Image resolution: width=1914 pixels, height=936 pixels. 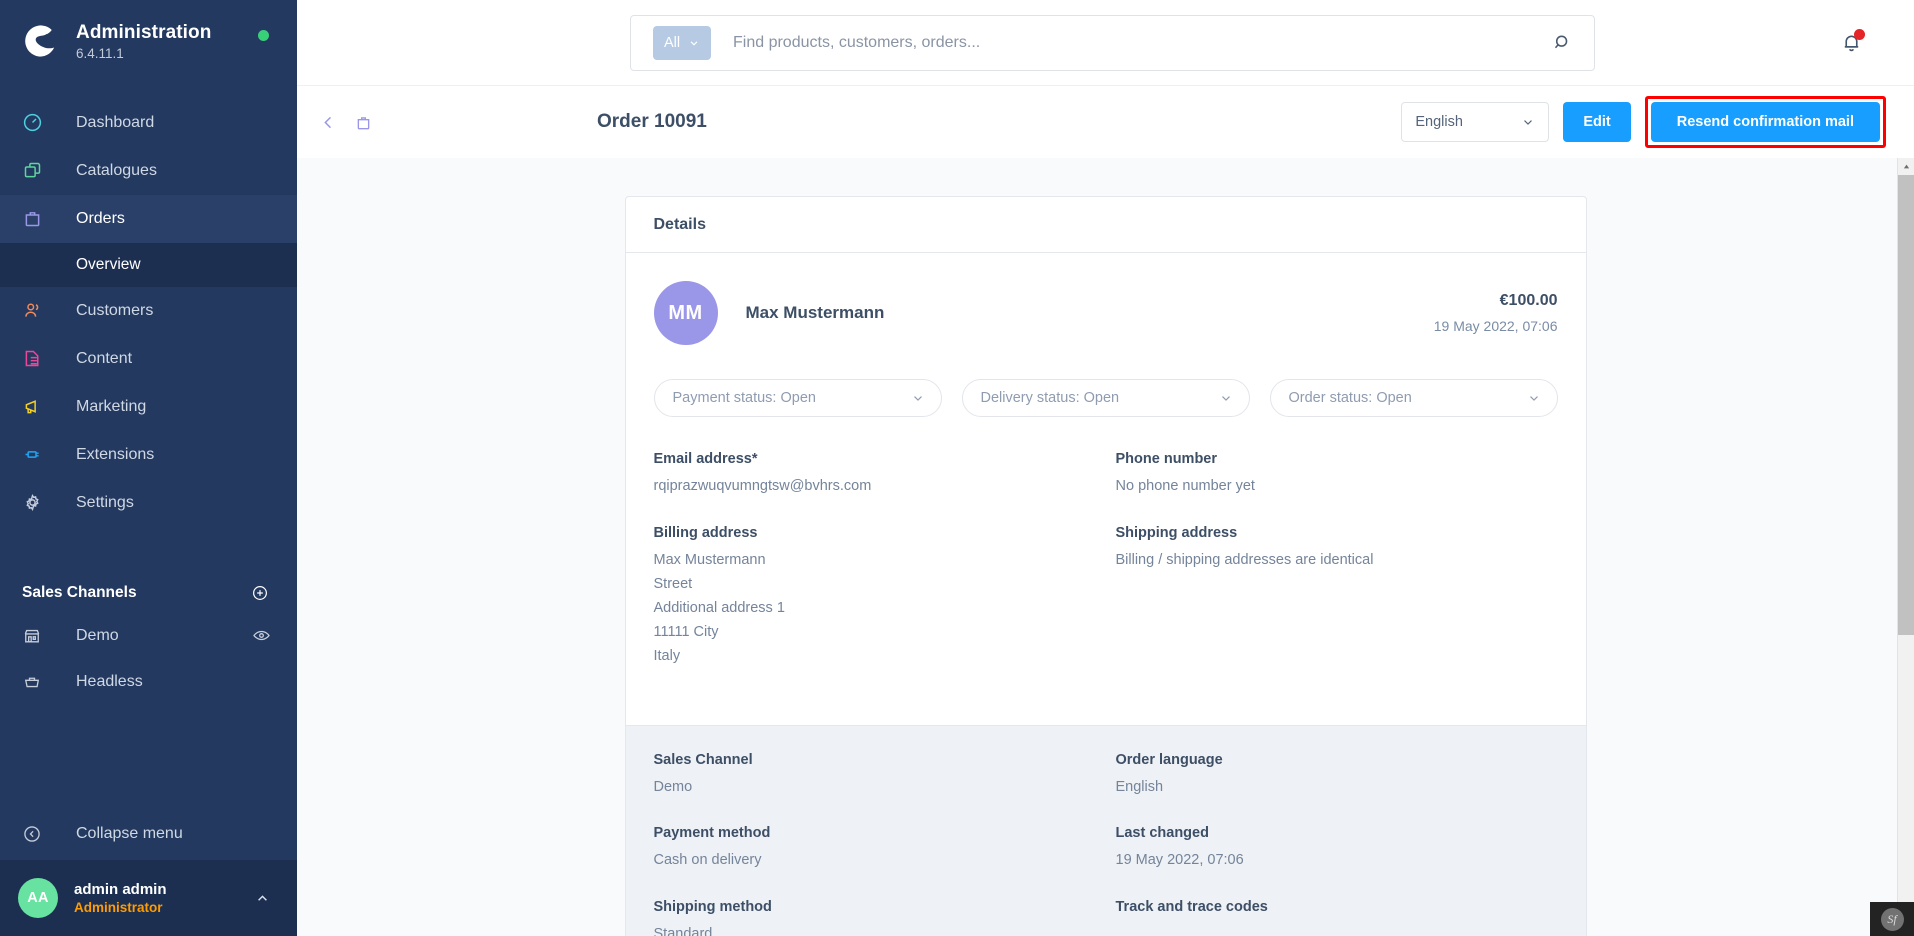 What do you see at coordinates (705, 459) in the screenshot?
I see `field-label: Email address*` at bounding box center [705, 459].